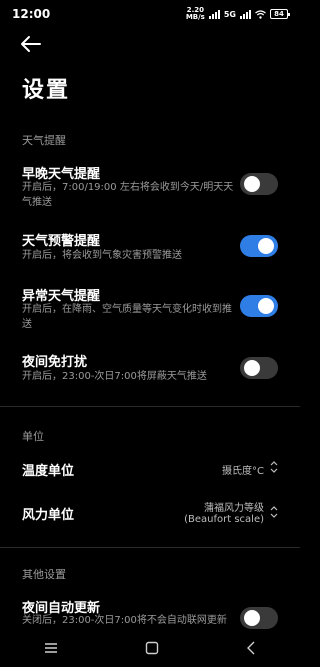  Describe the element at coordinates (243, 469) in the screenshot. I see `temperature-unit-value: 摄氏度°C` at that location.